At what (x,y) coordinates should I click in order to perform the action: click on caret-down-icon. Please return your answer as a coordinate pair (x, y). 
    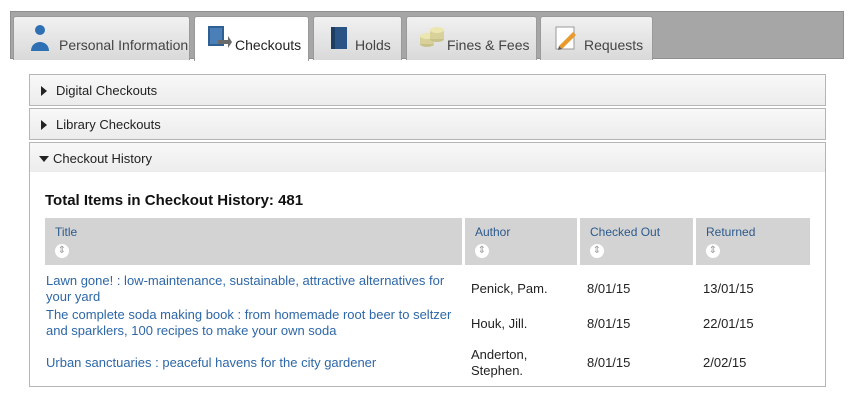
    Looking at the image, I should click on (44, 159).